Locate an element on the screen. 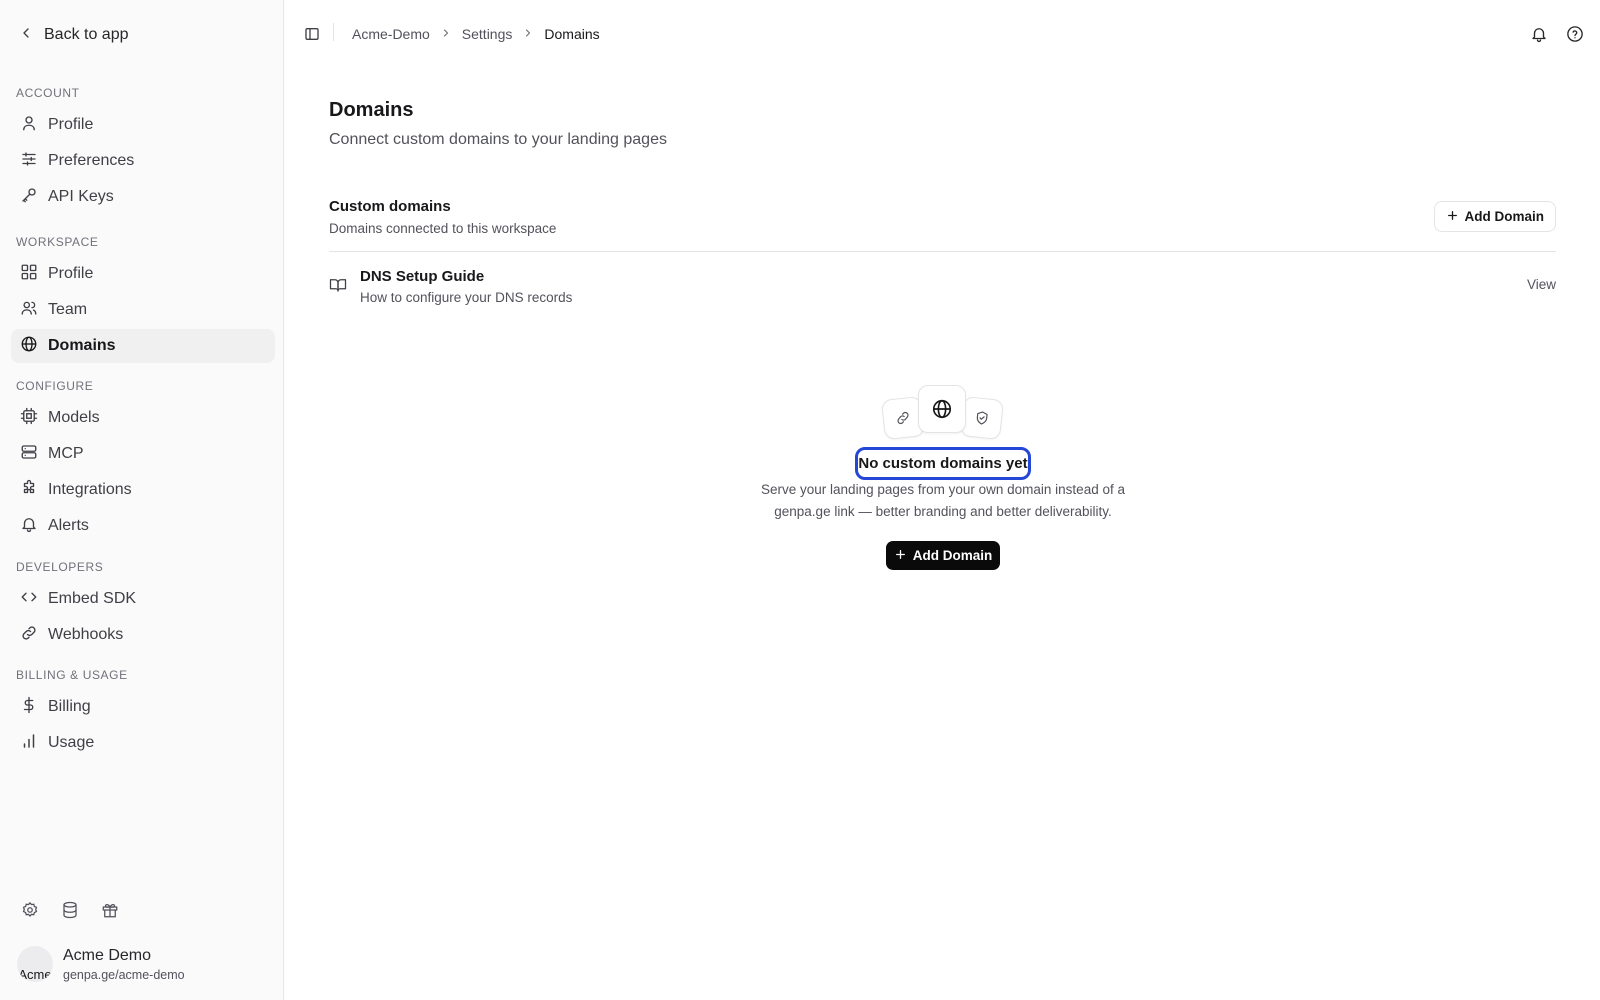 This screenshot has width=1600, height=1000. settings-icon is located at coordinates (30, 910).